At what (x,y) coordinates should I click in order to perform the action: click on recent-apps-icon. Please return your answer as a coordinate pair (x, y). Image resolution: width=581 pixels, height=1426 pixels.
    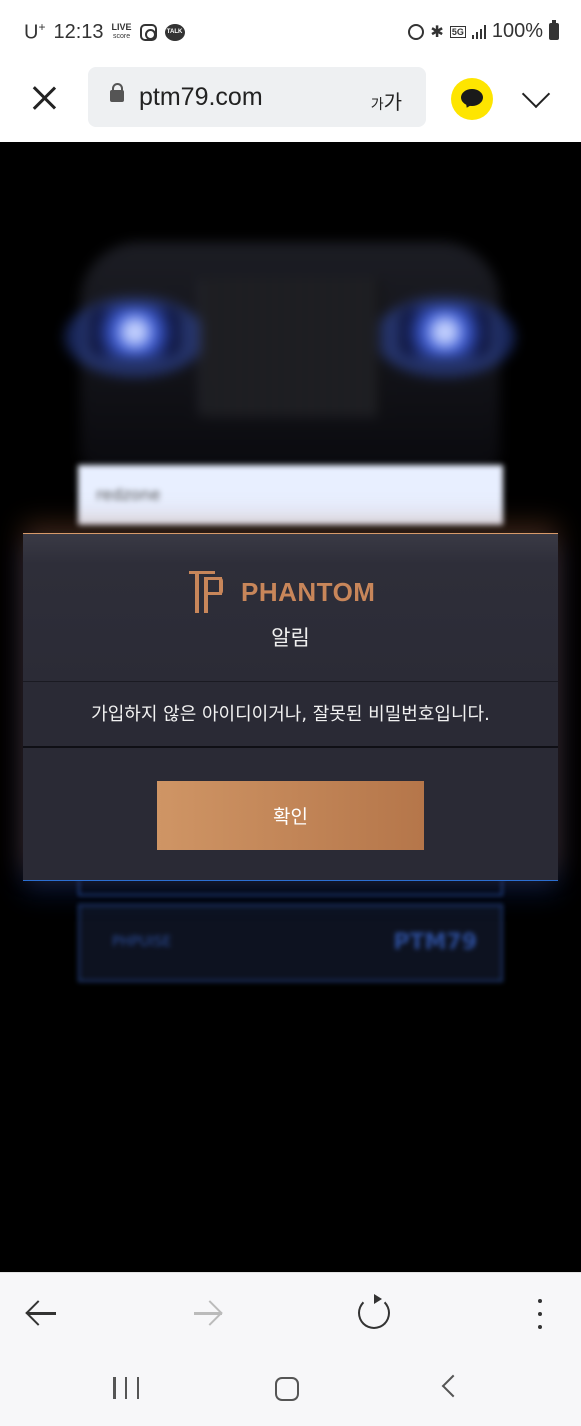
    Looking at the image, I should click on (126, 1388).